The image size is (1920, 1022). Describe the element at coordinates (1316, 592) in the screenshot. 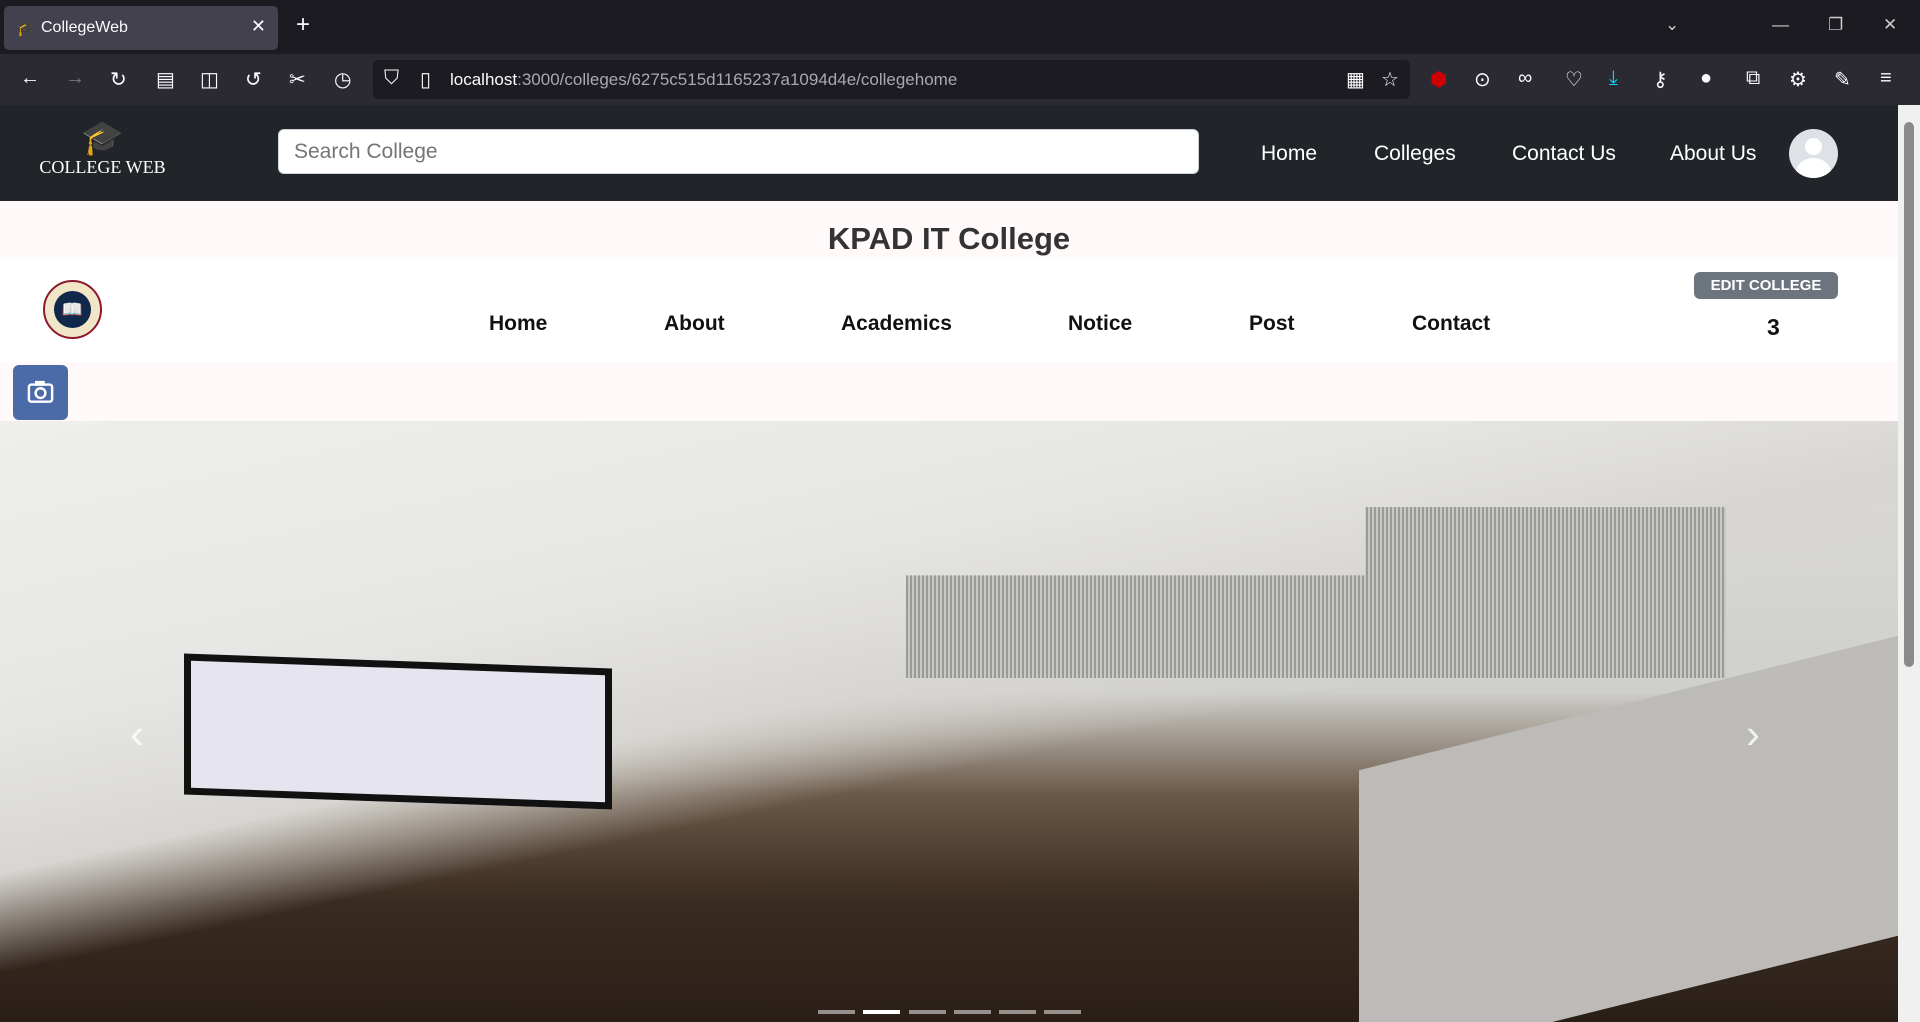

I see `acoustic-panel` at that location.